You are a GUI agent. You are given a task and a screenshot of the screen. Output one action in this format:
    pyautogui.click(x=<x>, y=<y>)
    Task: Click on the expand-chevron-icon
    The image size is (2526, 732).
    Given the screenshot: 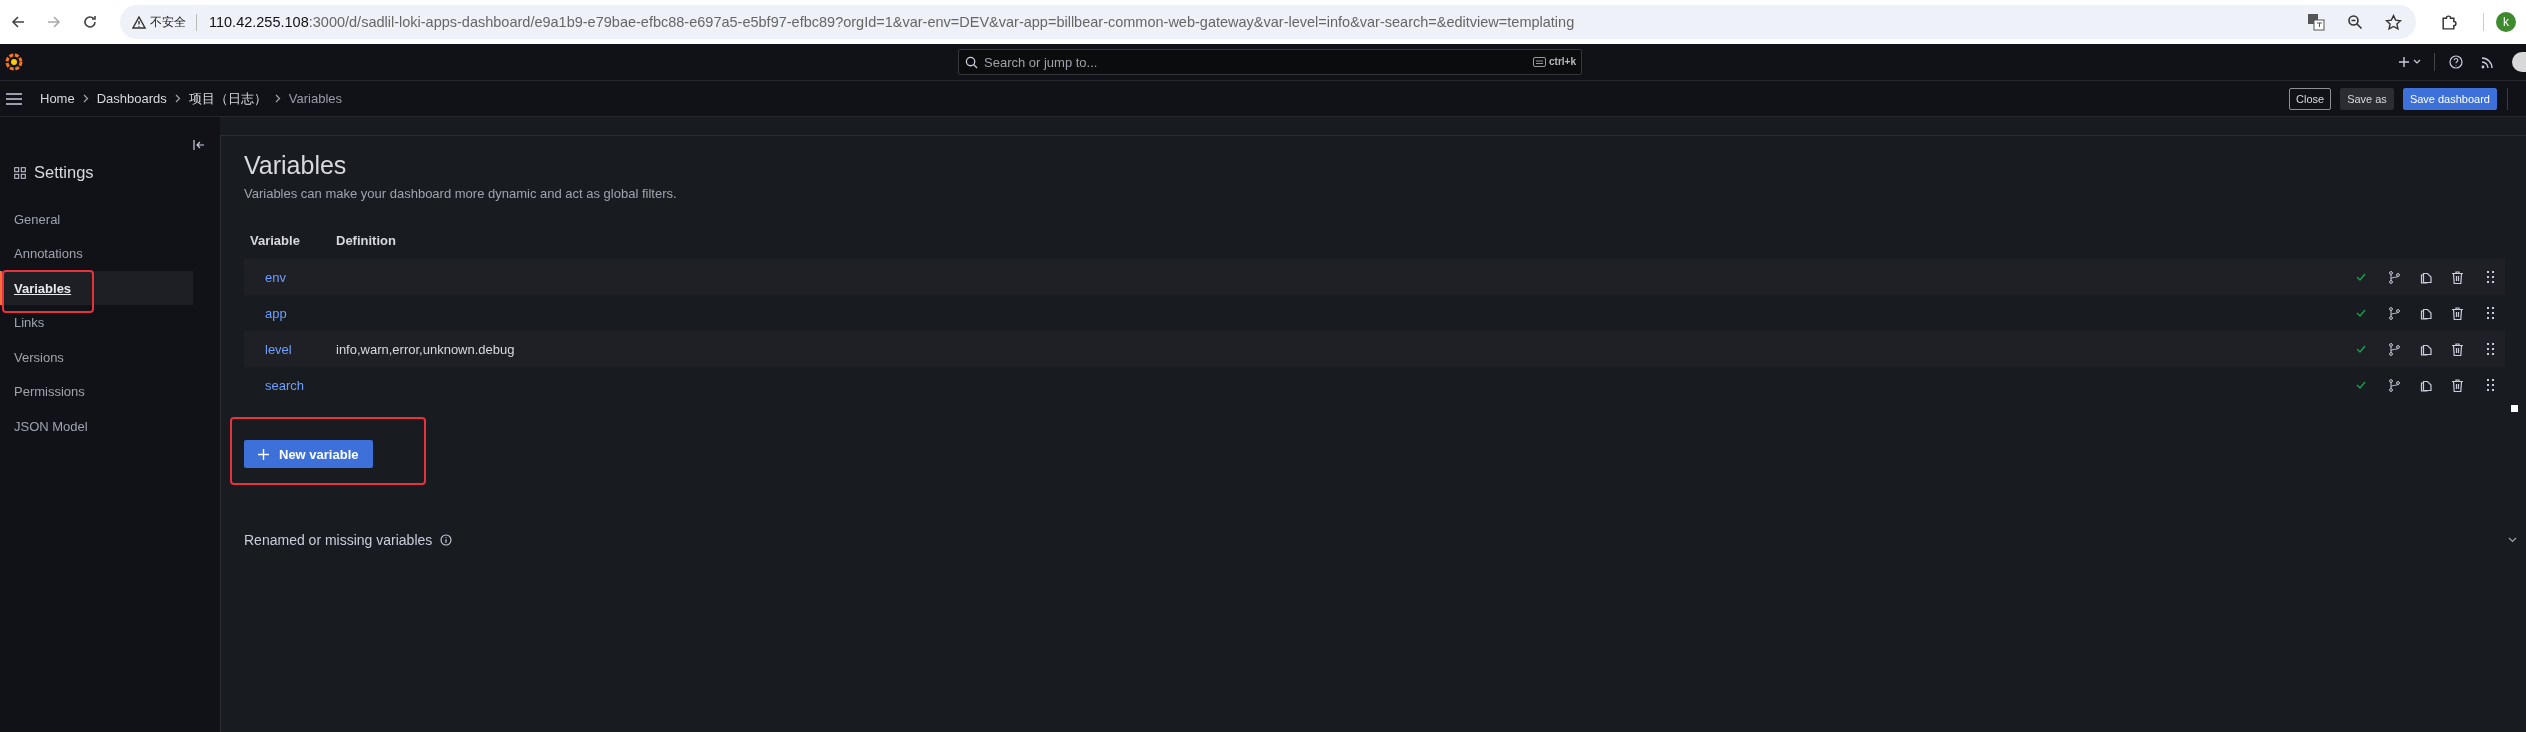 What is the action you would take?
    pyautogui.click(x=2512, y=540)
    